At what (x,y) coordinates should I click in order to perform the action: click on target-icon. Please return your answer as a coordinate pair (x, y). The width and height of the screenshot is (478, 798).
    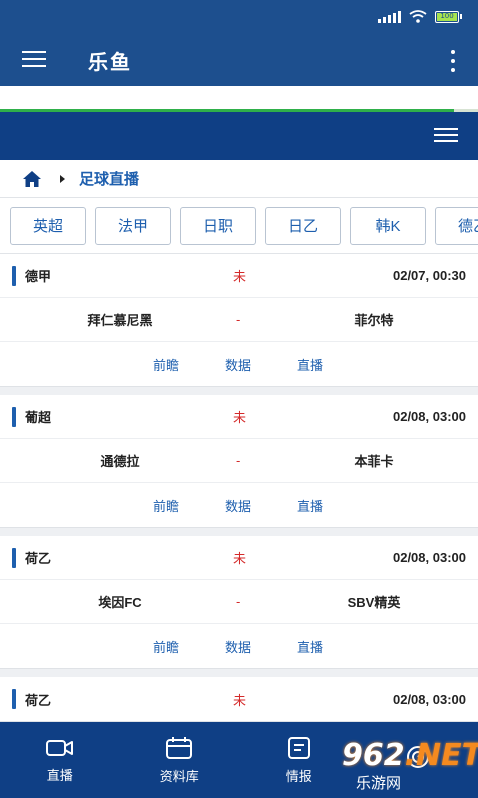
    Looking at the image, I should click on (418, 757).